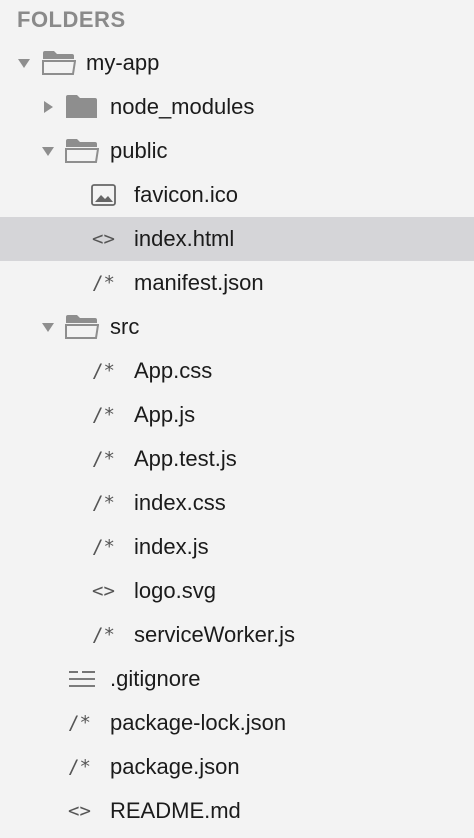  I want to click on tree-item-label: package-lock.json, so click(198, 722).